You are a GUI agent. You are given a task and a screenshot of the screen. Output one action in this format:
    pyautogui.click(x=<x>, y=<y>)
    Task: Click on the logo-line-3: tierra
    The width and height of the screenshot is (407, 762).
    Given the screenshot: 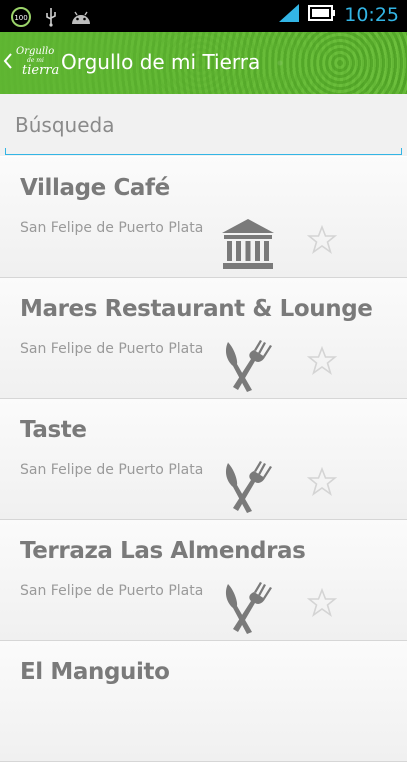 What is the action you would take?
    pyautogui.click(x=41, y=70)
    